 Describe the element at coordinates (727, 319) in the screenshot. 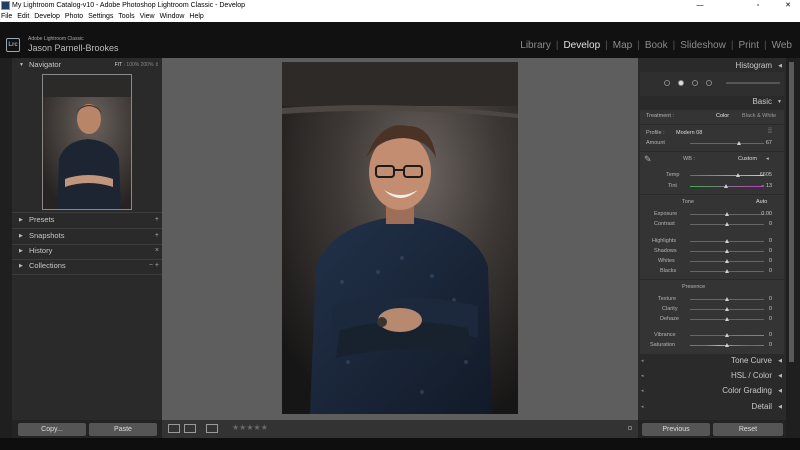

I see `dehaze-slider-knob` at that location.